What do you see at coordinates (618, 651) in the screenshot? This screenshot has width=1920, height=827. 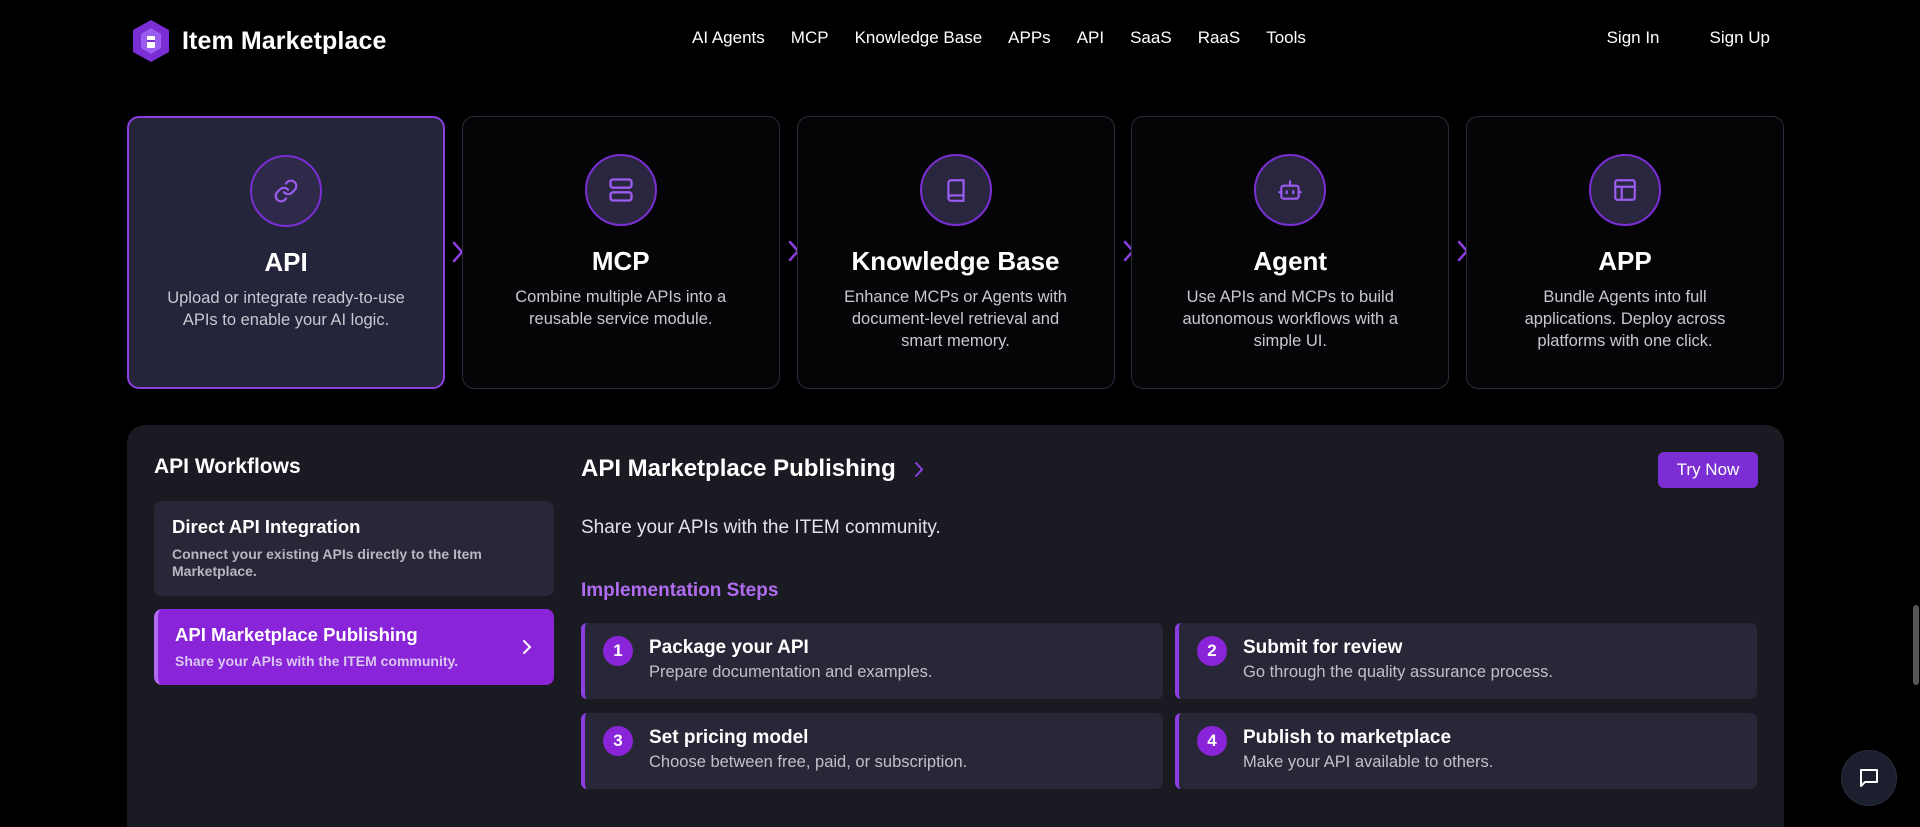 I see `step-number: 1` at bounding box center [618, 651].